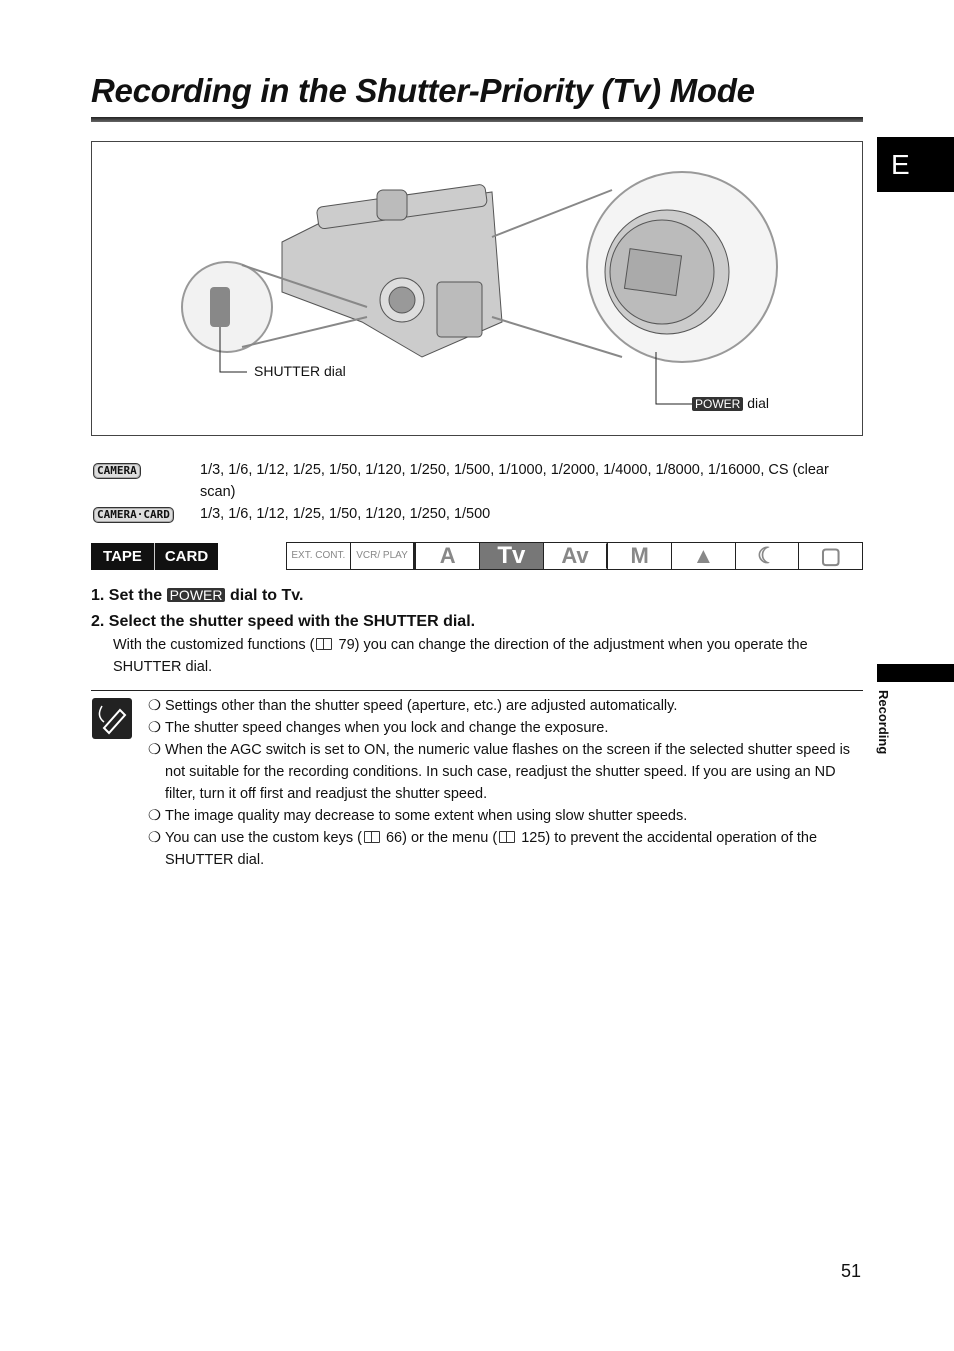 The height and width of the screenshot is (1351, 954). I want to click on media-indicator: TAPE CARD, so click(154, 556).